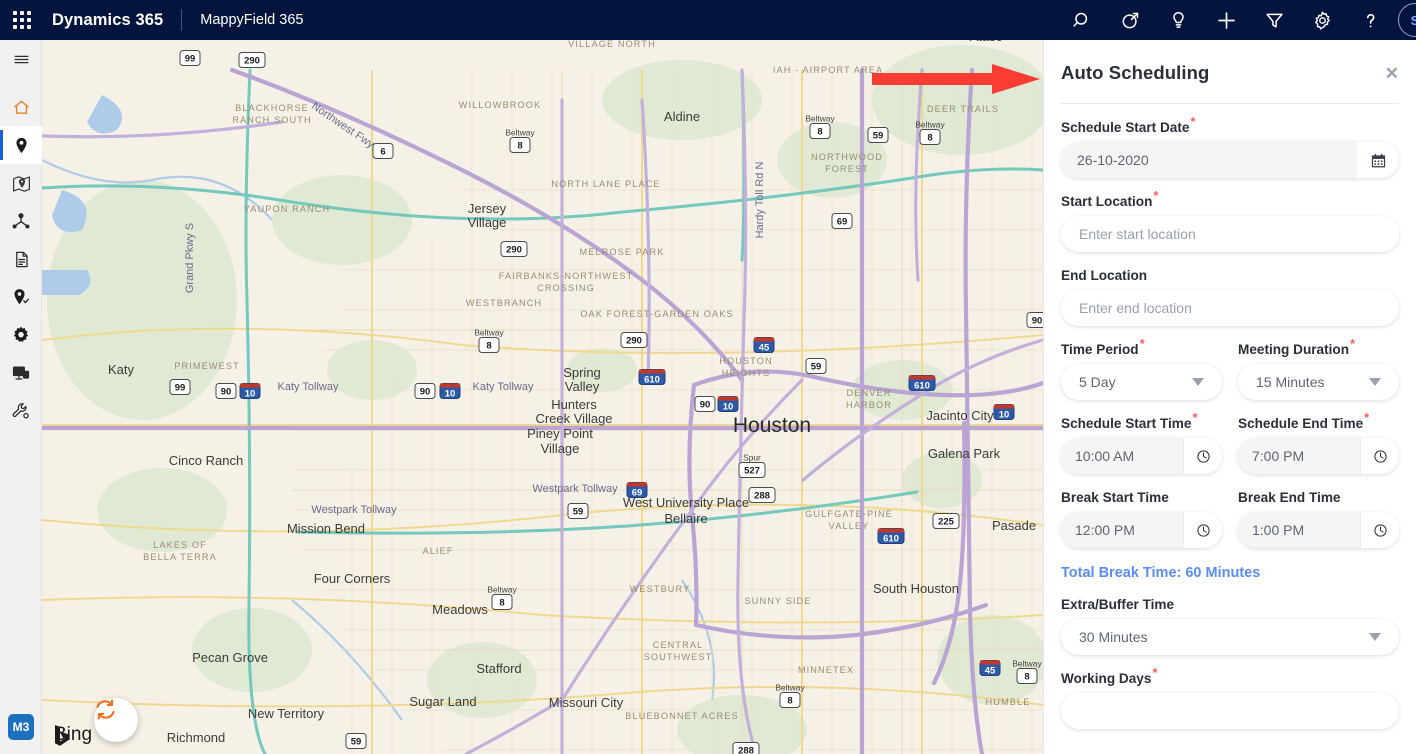 The height and width of the screenshot is (754, 1416). What do you see at coordinates (21, 259) in the screenshot?
I see `sidebar-item-reports` at bounding box center [21, 259].